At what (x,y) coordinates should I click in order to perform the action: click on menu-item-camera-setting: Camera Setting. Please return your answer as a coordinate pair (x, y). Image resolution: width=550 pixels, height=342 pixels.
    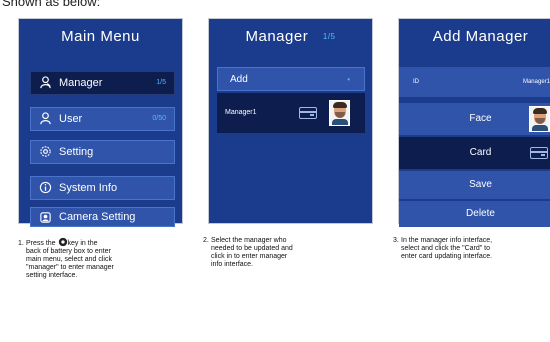
    Looking at the image, I should click on (102, 217).